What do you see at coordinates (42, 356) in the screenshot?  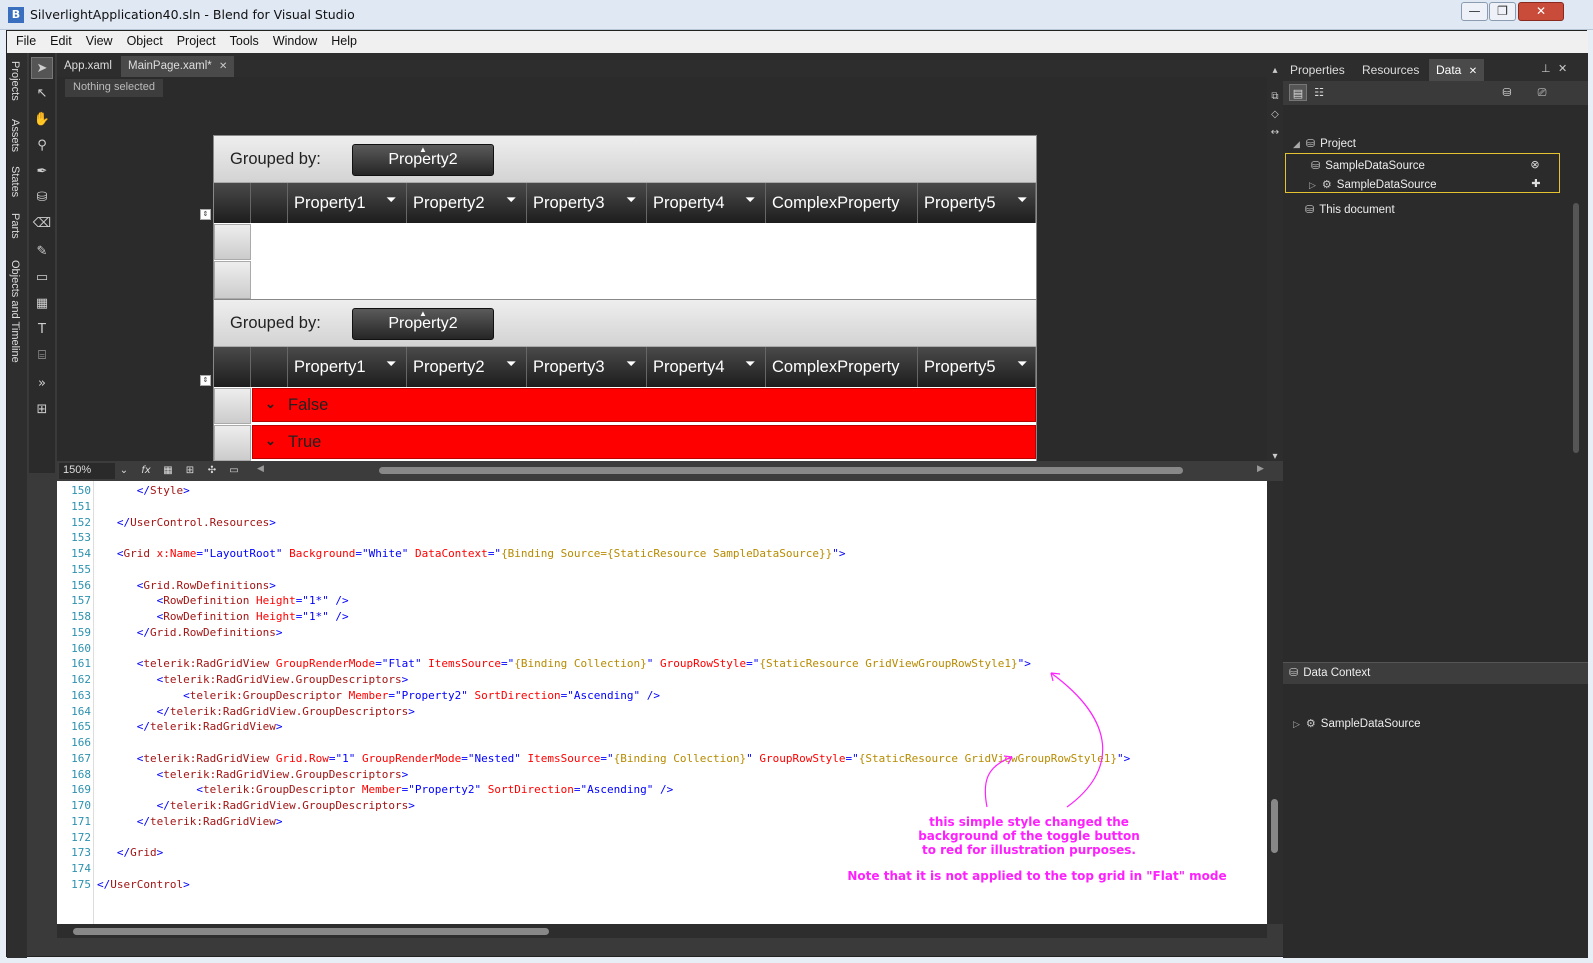 I see `control-icon: ⌸` at bounding box center [42, 356].